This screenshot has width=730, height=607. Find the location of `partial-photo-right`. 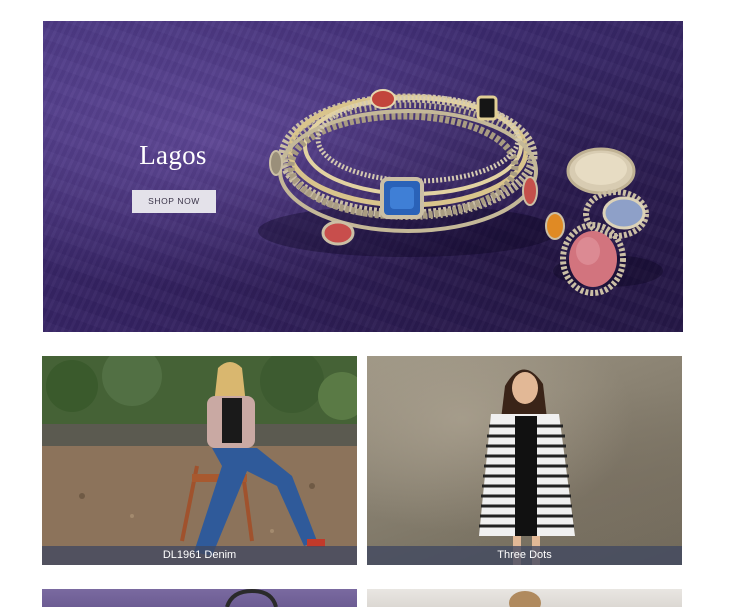

partial-photo-right is located at coordinates (525, 599).